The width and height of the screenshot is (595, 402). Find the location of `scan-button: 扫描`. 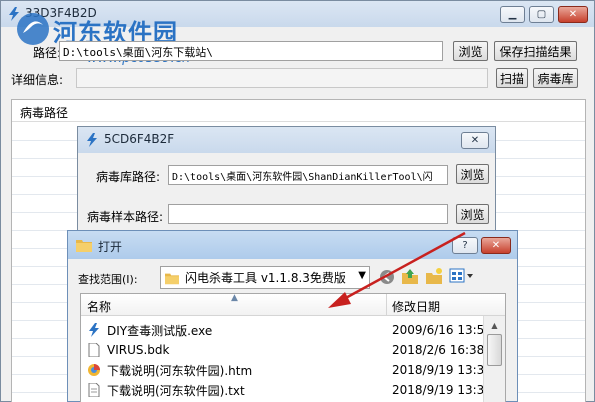

scan-button: 扫描 is located at coordinates (512, 78).